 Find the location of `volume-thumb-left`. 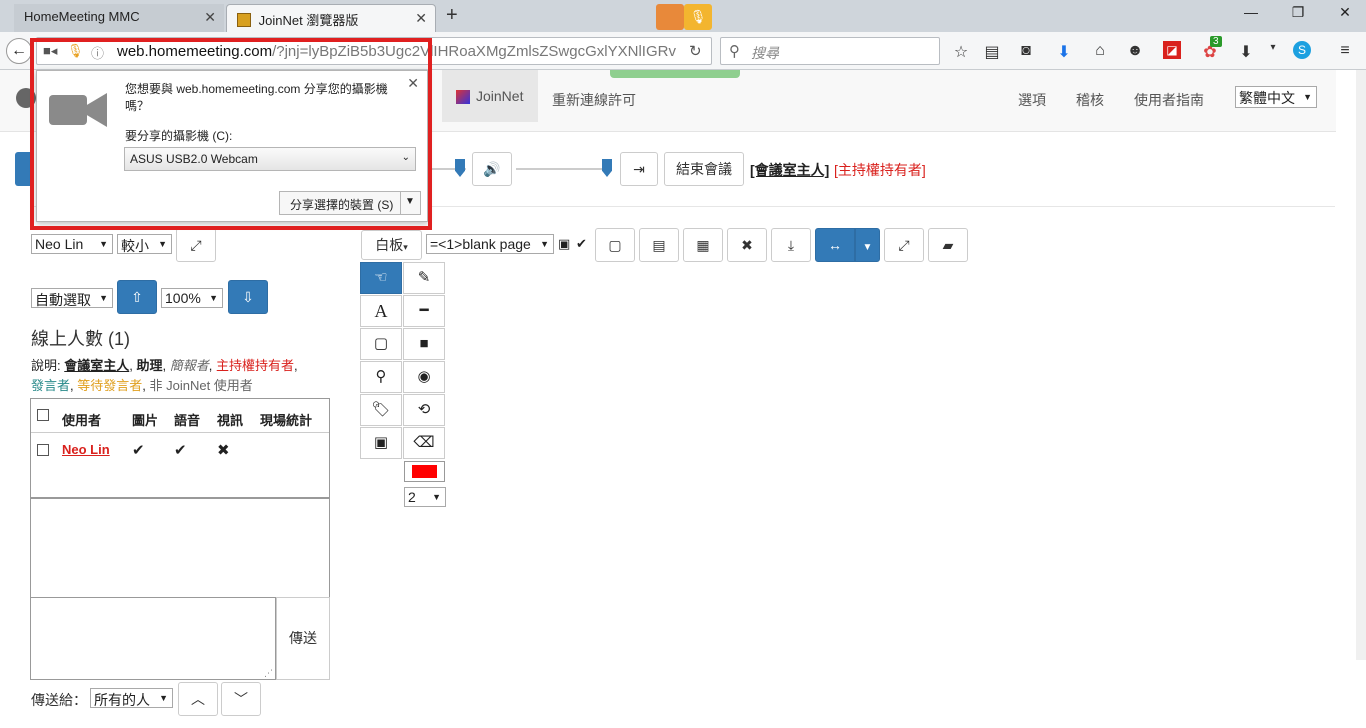

volume-thumb-left is located at coordinates (460, 168).